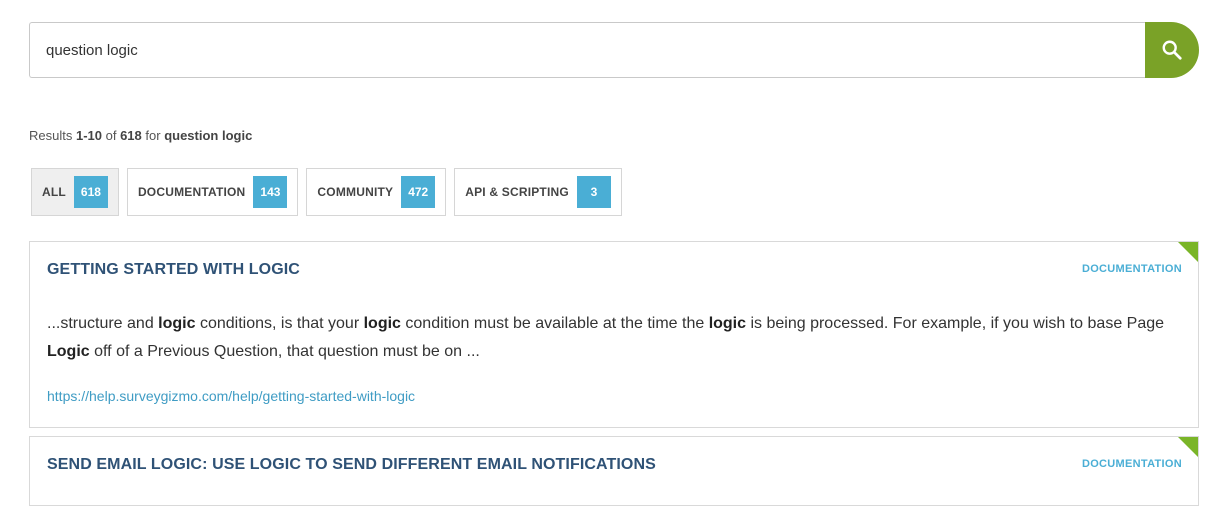 This screenshot has height=506, width=1225. What do you see at coordinates (54, 192) in the screenshot?
I see `filter-label: ALL` at bounding box center [54, 192].